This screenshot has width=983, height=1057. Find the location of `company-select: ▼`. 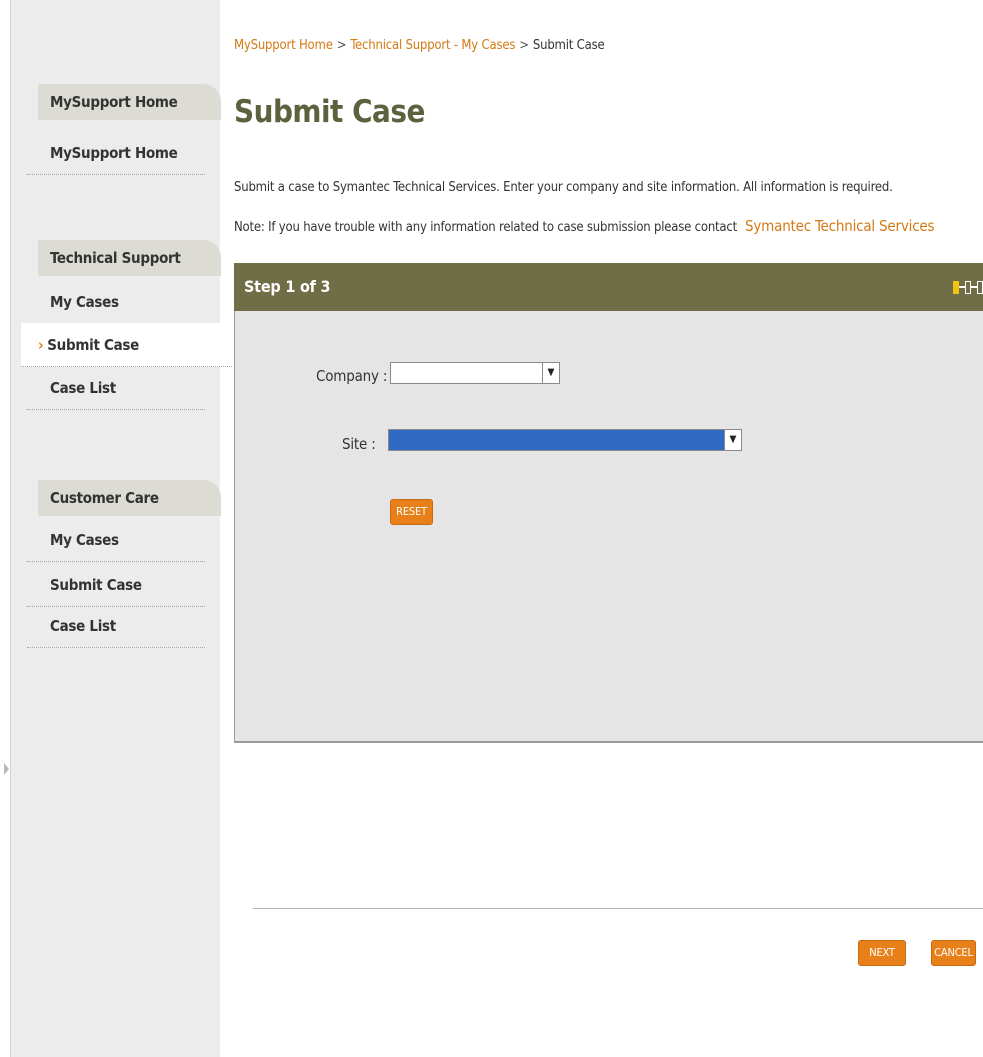

company-select: ▼ is located at coordinates (475, 373).